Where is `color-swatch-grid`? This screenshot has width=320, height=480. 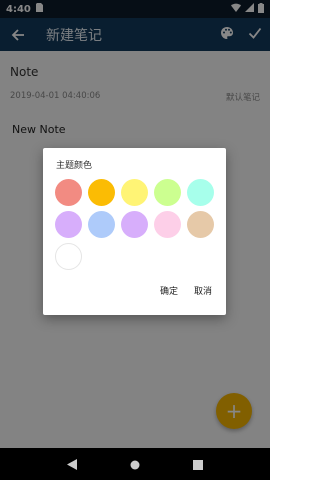
color-swatch-grid is located at coordinates (135, 225).